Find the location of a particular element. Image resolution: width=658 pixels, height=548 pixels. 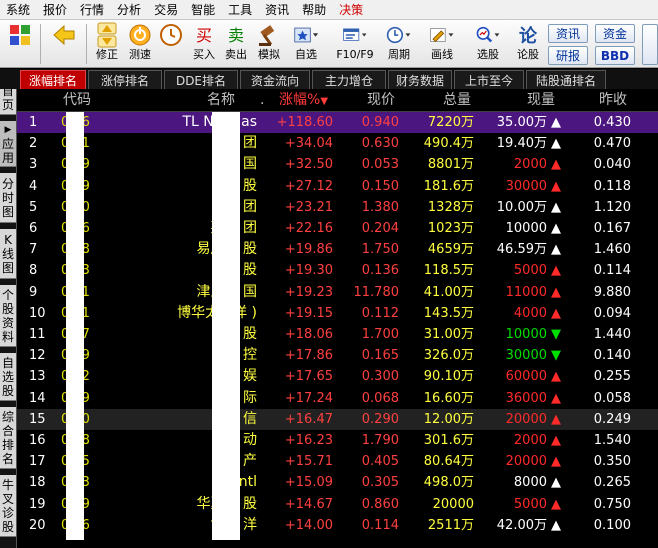

col-prev-close: 昨收 is located at coordinates (613, 100).